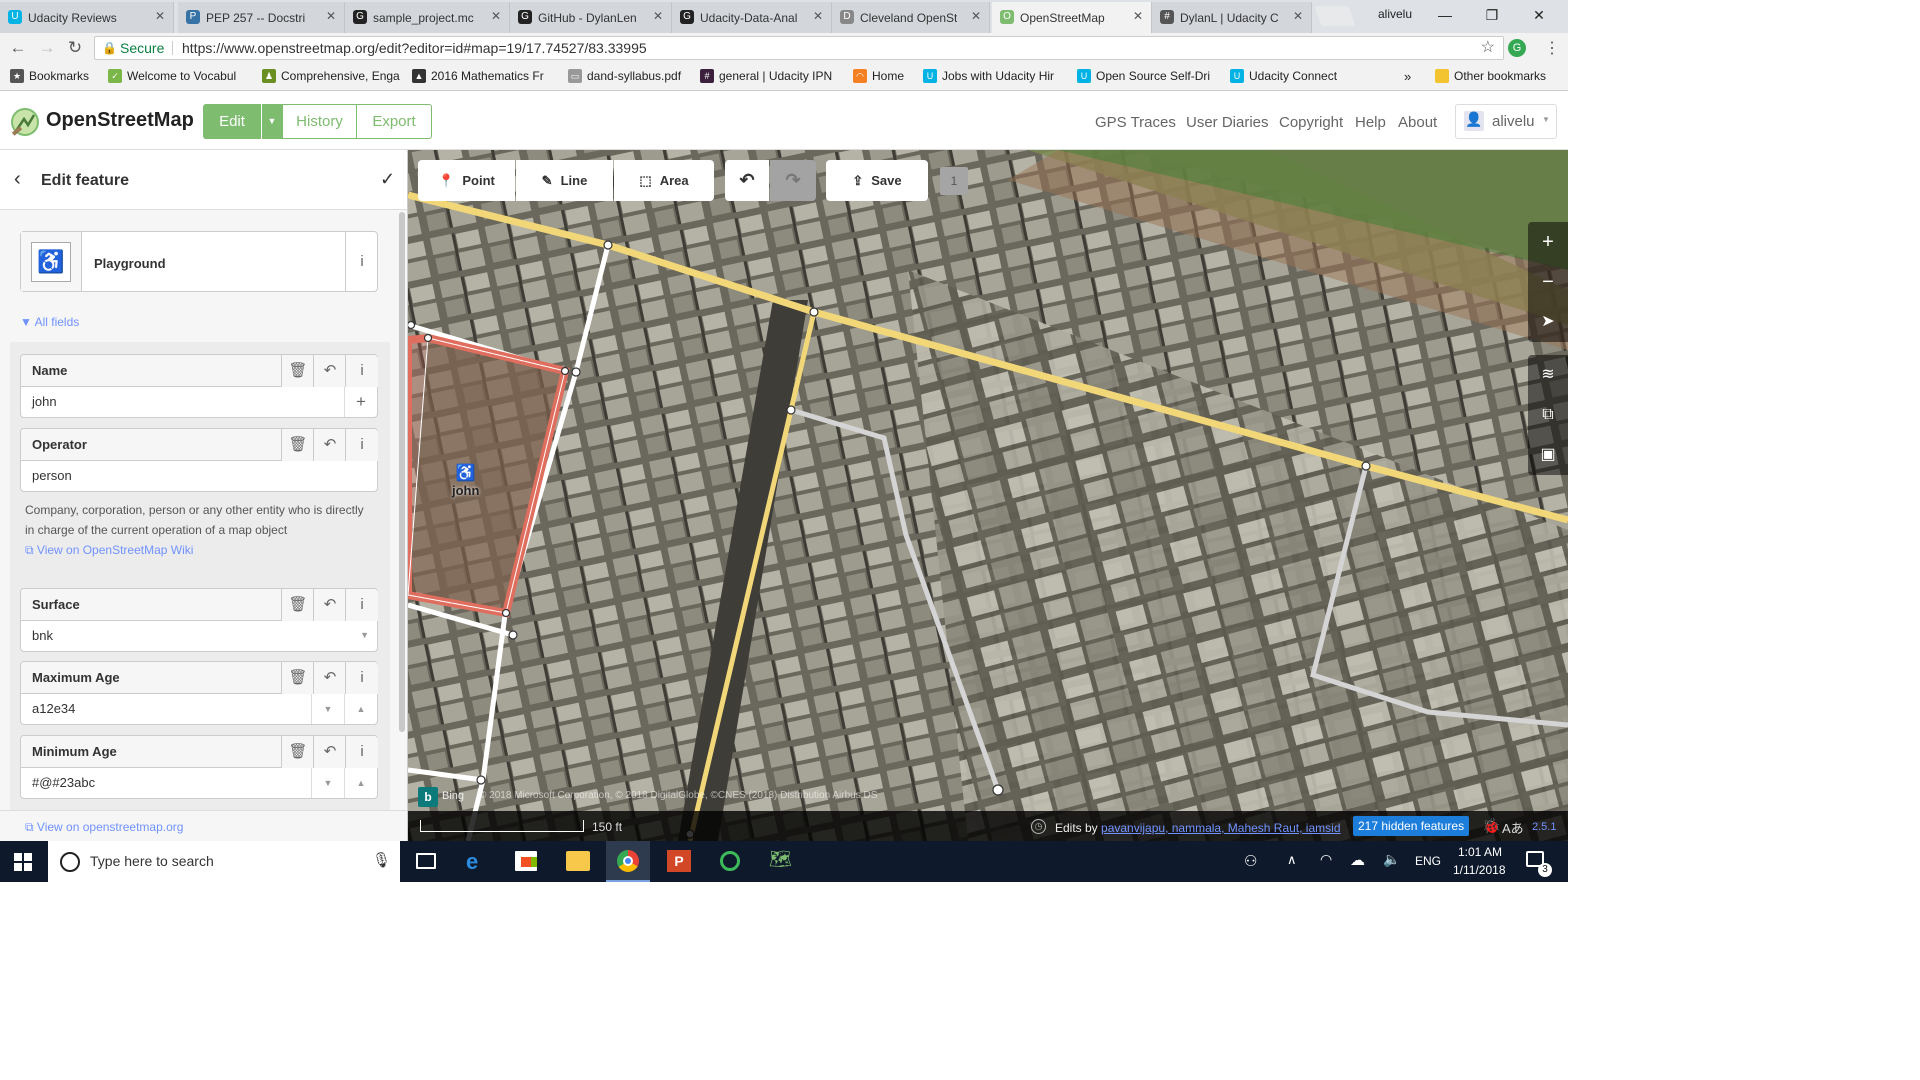 The image size is (1920, 1080). Describe the element at coordinates (1428, 861) in the screenshot. I see `language-indicator: ENG` at that location.